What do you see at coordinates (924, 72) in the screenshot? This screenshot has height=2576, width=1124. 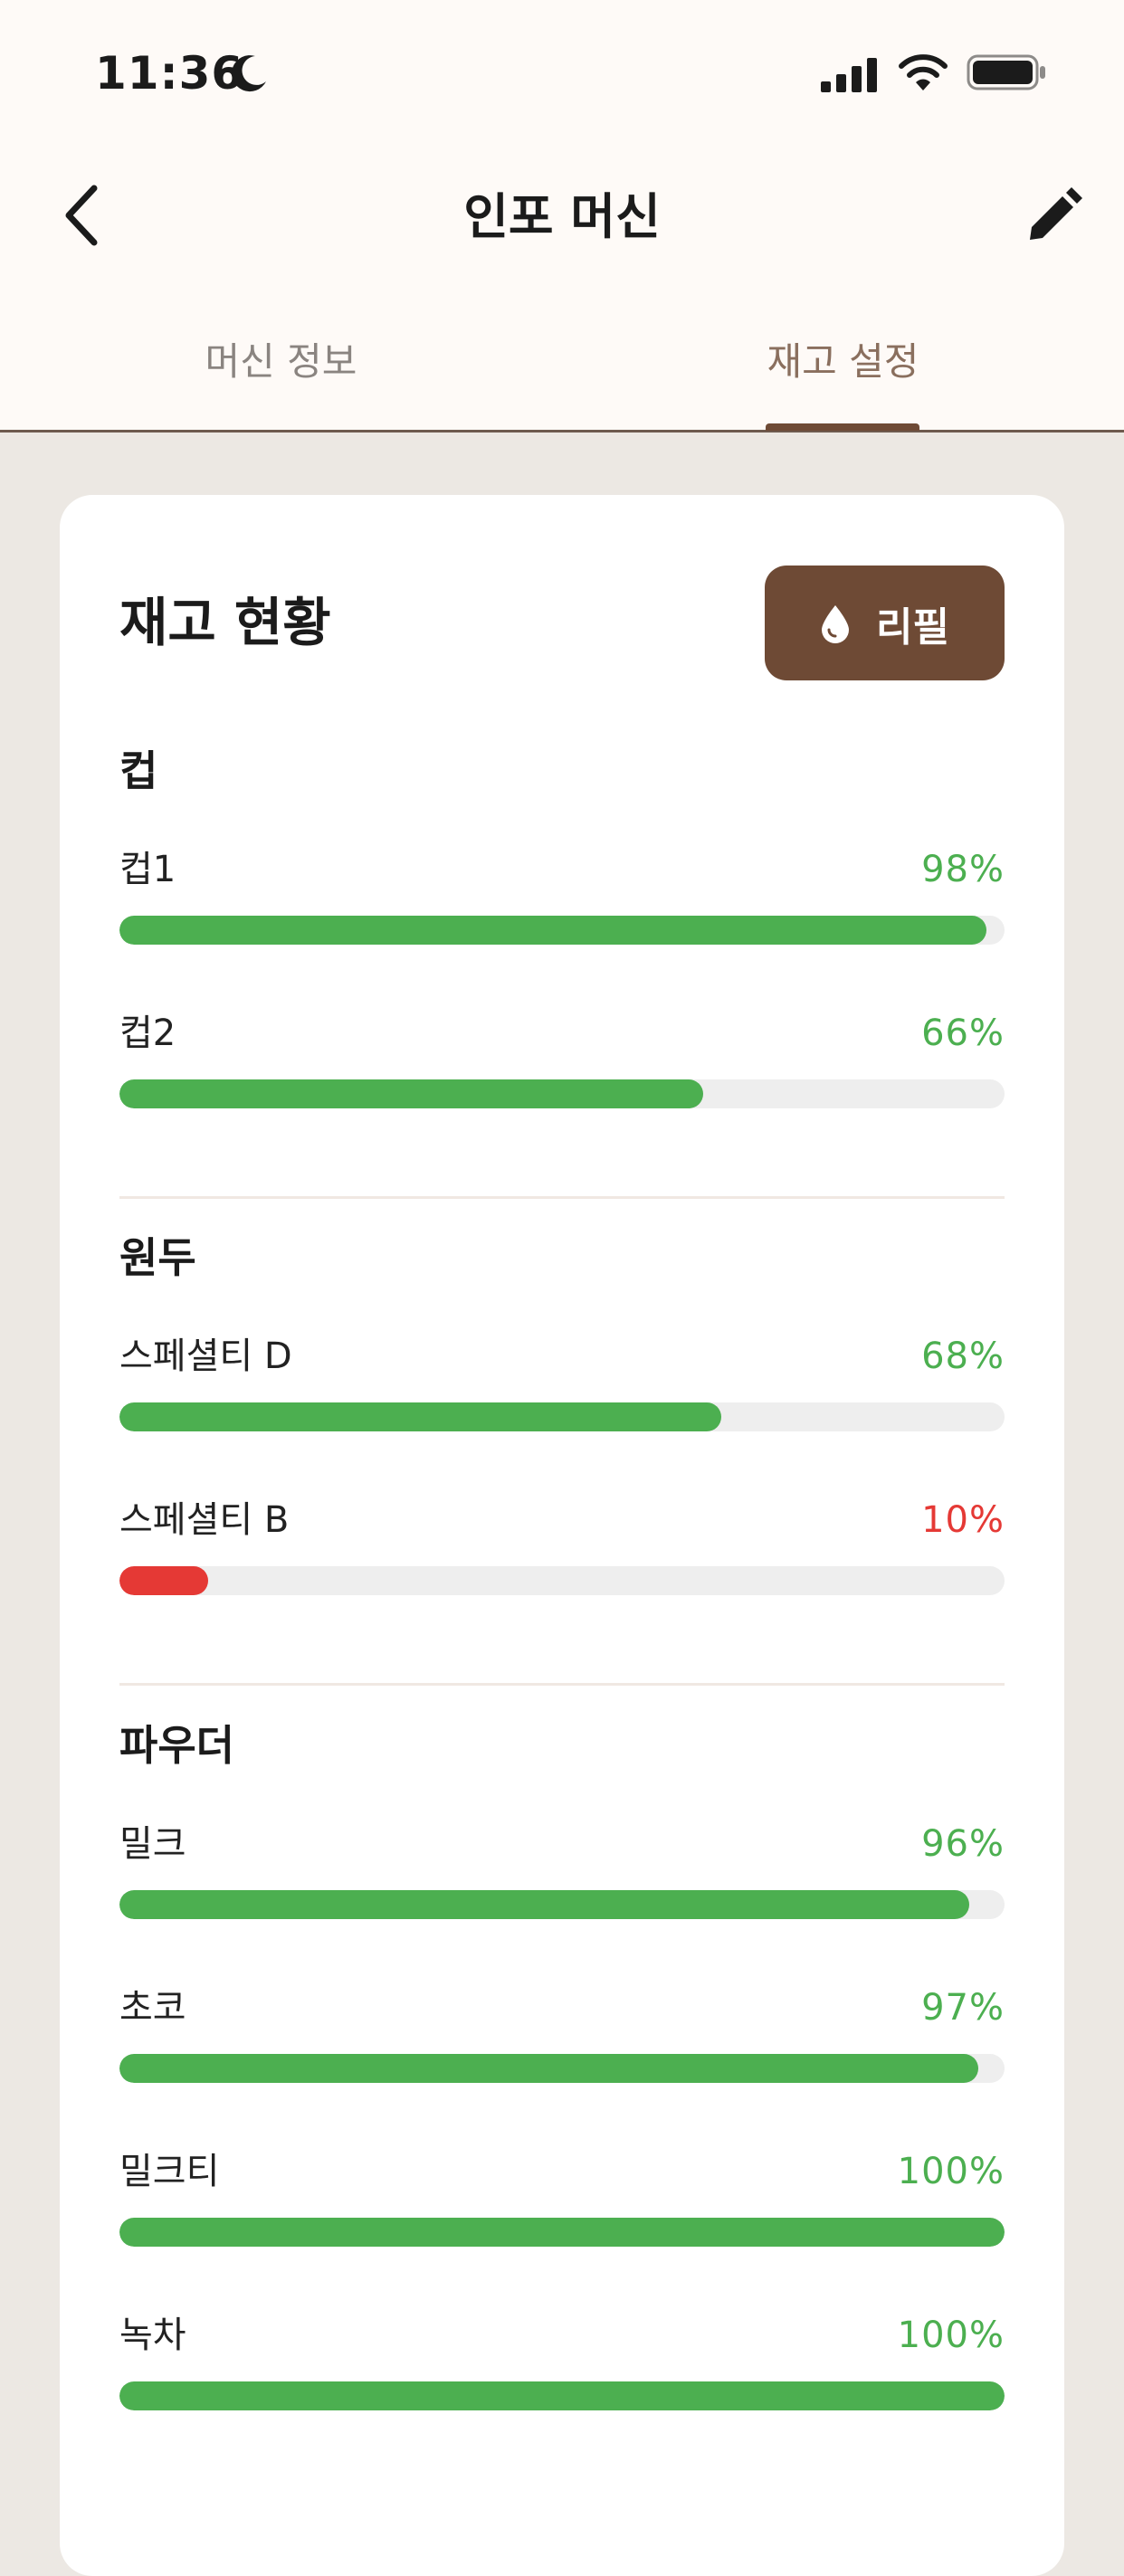 I see `wifi-icon` at bounding box center [924, 72].